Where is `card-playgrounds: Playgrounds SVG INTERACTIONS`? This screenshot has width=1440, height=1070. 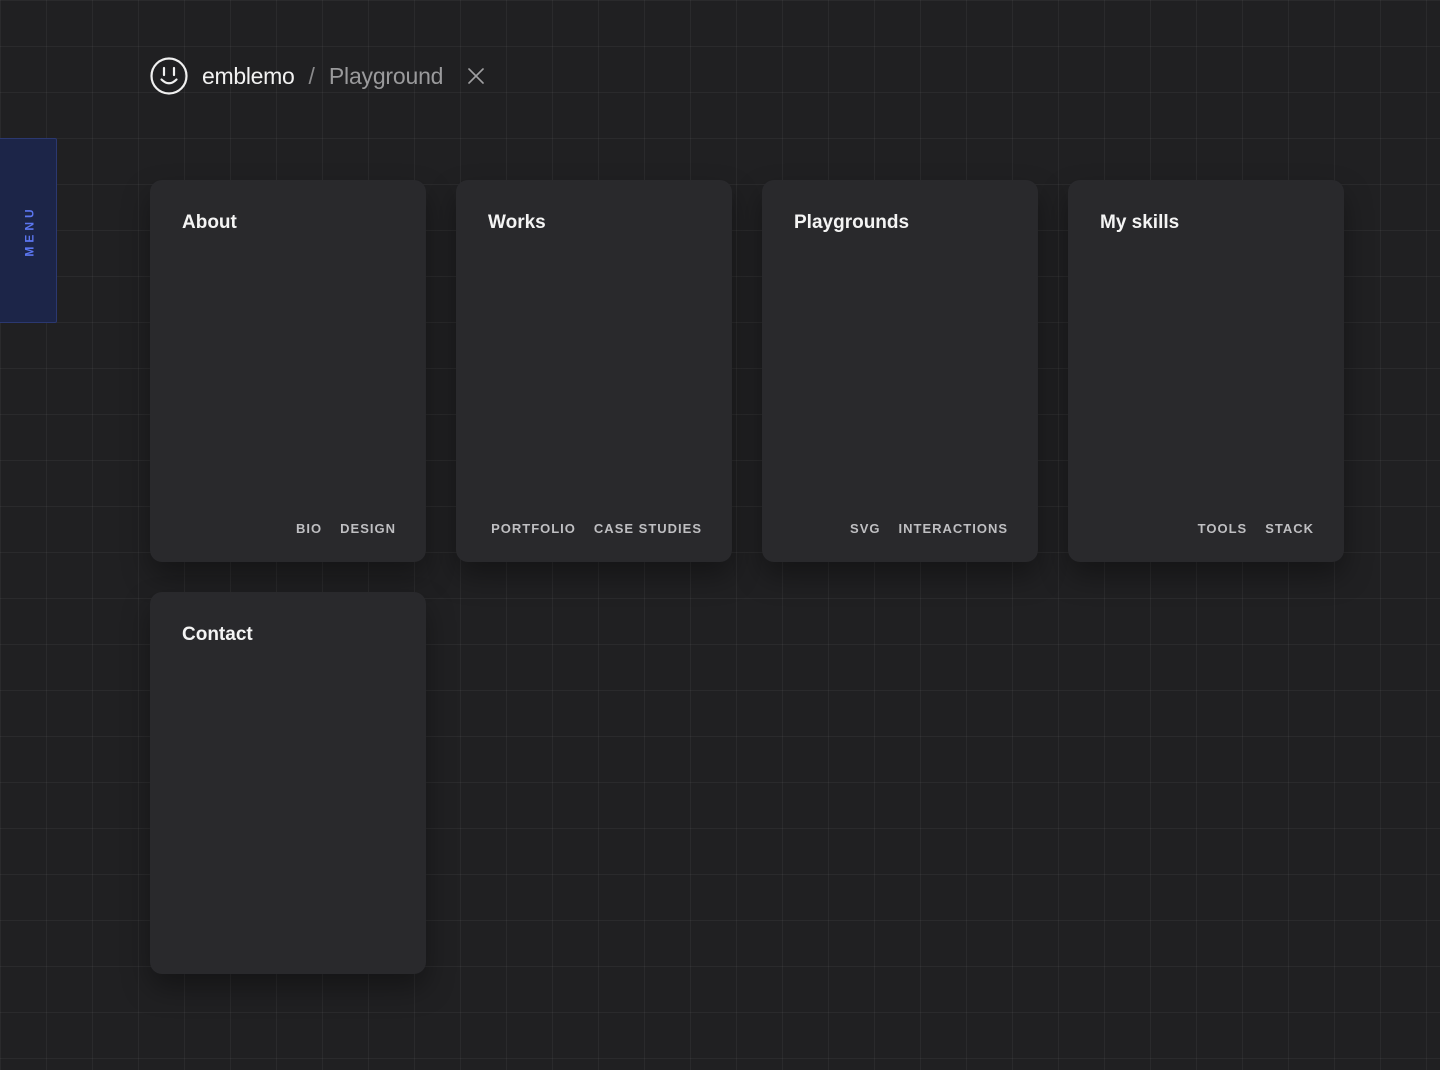 card-playgrounds: Playgrounds SVG INTERACTIONS is located at coordinates (900, 371).